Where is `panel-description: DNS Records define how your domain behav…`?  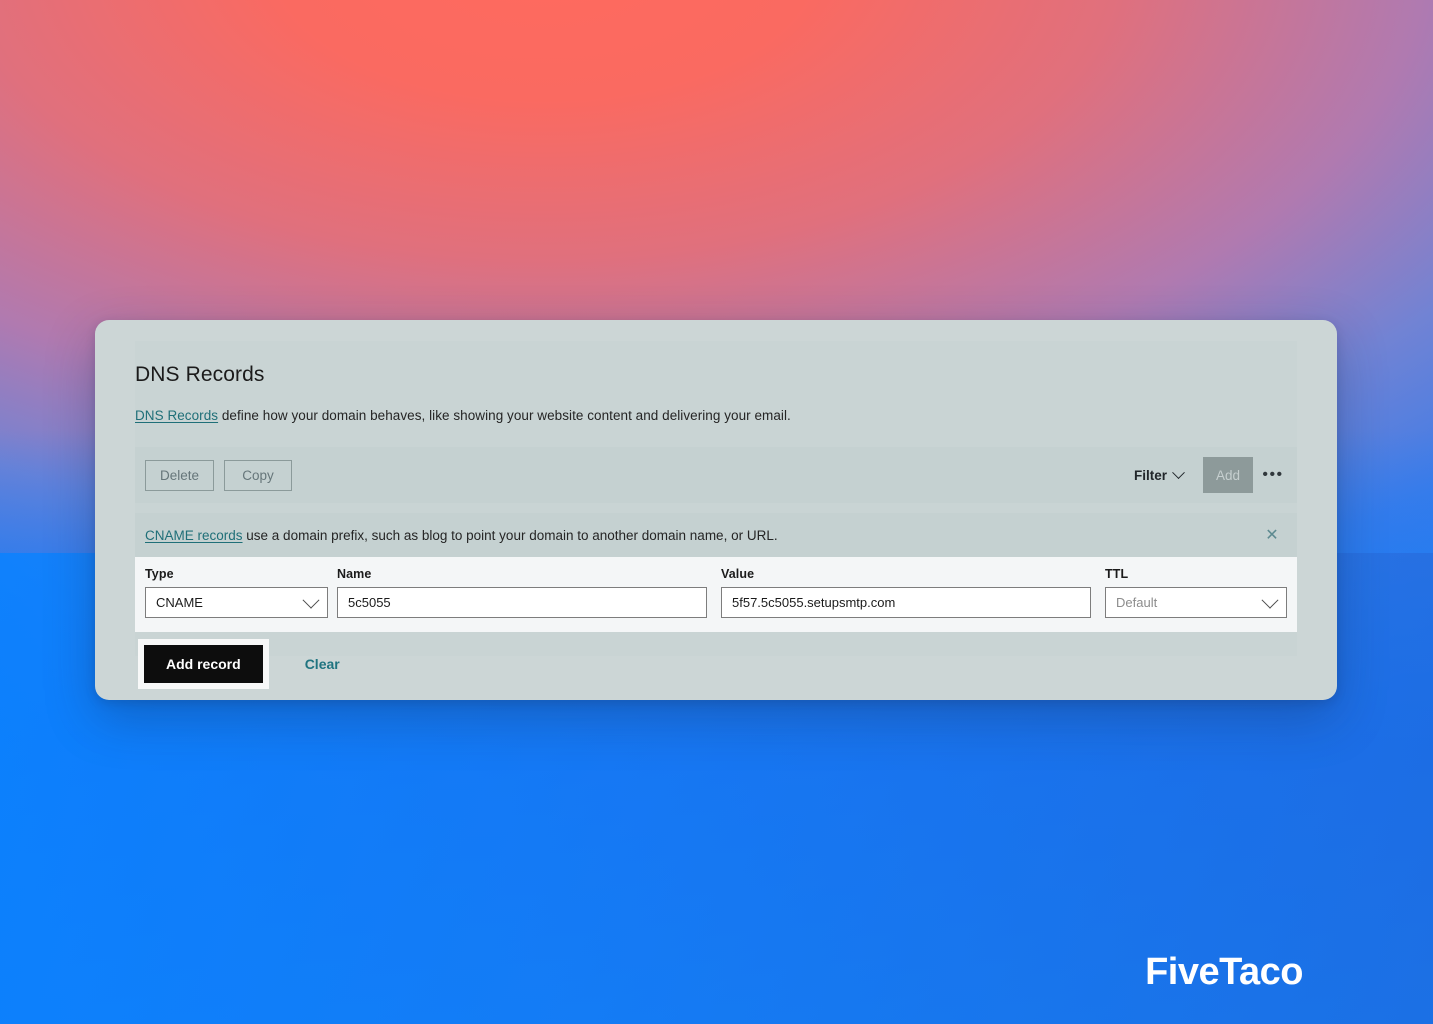 panel-description: DNS Records define how your domain behav… is located at coordinates (463, 415).